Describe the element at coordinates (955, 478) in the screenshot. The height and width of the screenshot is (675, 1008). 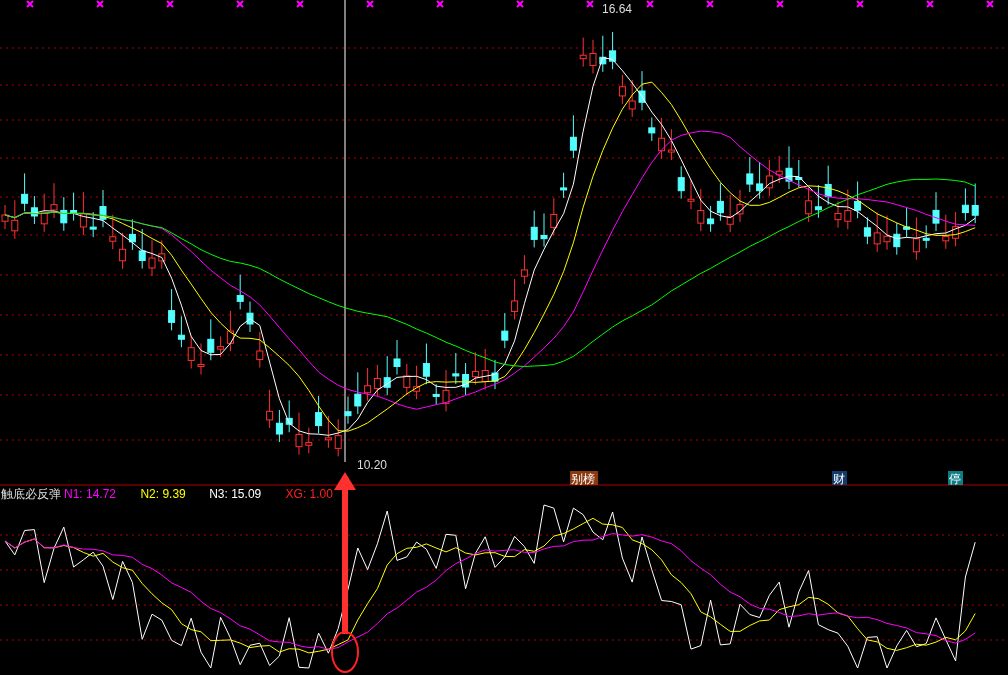
I see `event-badge: 停` at that location.